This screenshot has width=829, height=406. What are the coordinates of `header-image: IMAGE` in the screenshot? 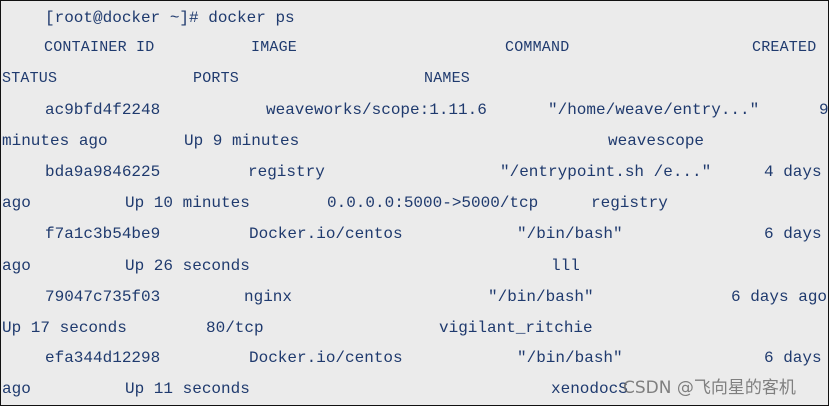 It's located at (274, 47).